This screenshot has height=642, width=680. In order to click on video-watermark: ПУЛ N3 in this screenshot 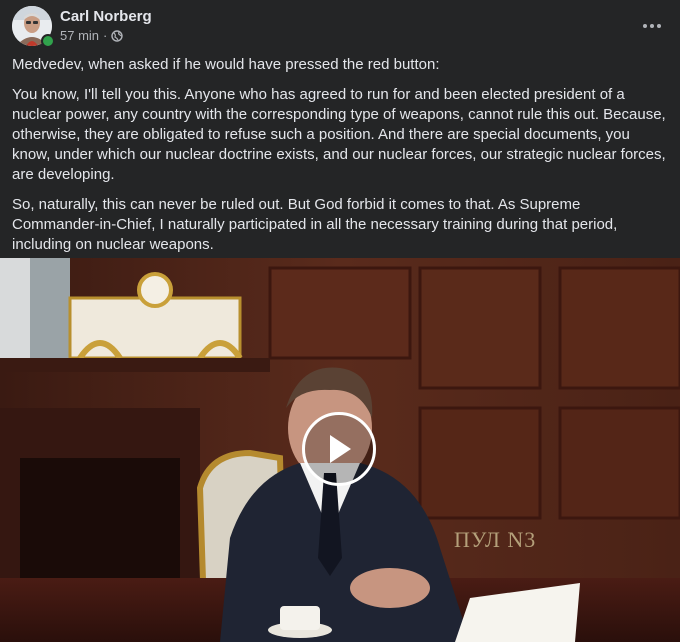, I will do `click(495, 539)`.